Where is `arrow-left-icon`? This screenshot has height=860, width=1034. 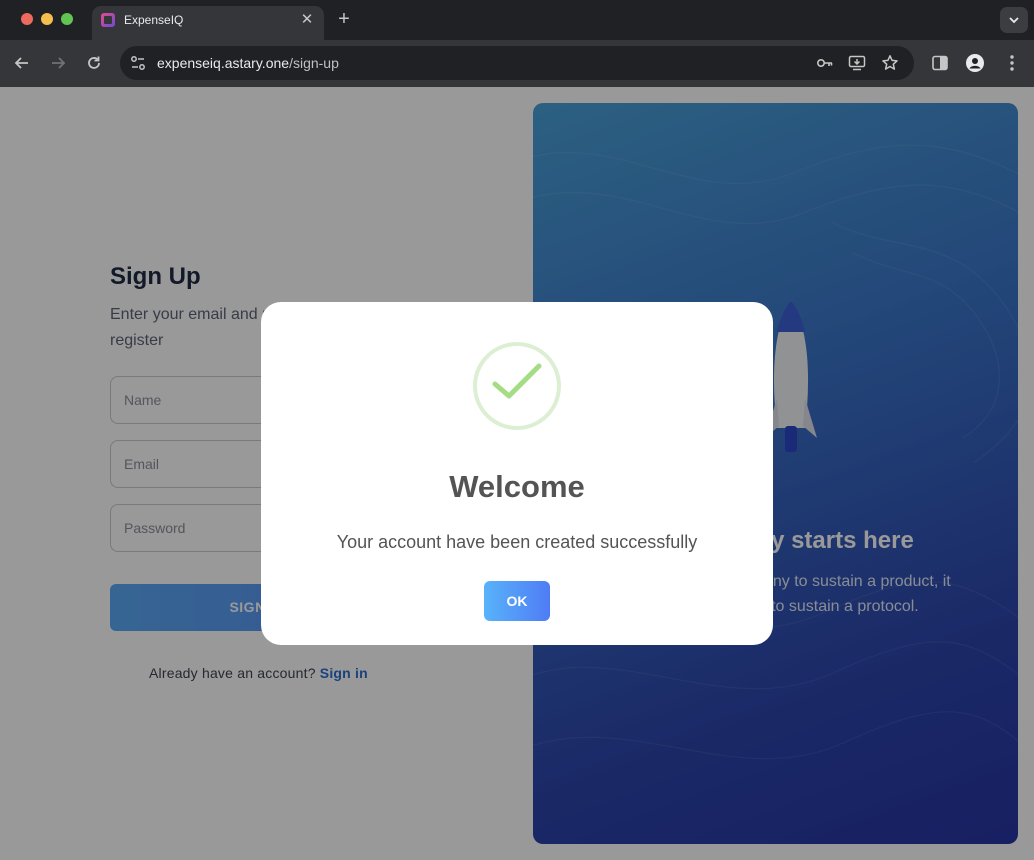 arrow-left-icon is located at coordinates (21, 63).